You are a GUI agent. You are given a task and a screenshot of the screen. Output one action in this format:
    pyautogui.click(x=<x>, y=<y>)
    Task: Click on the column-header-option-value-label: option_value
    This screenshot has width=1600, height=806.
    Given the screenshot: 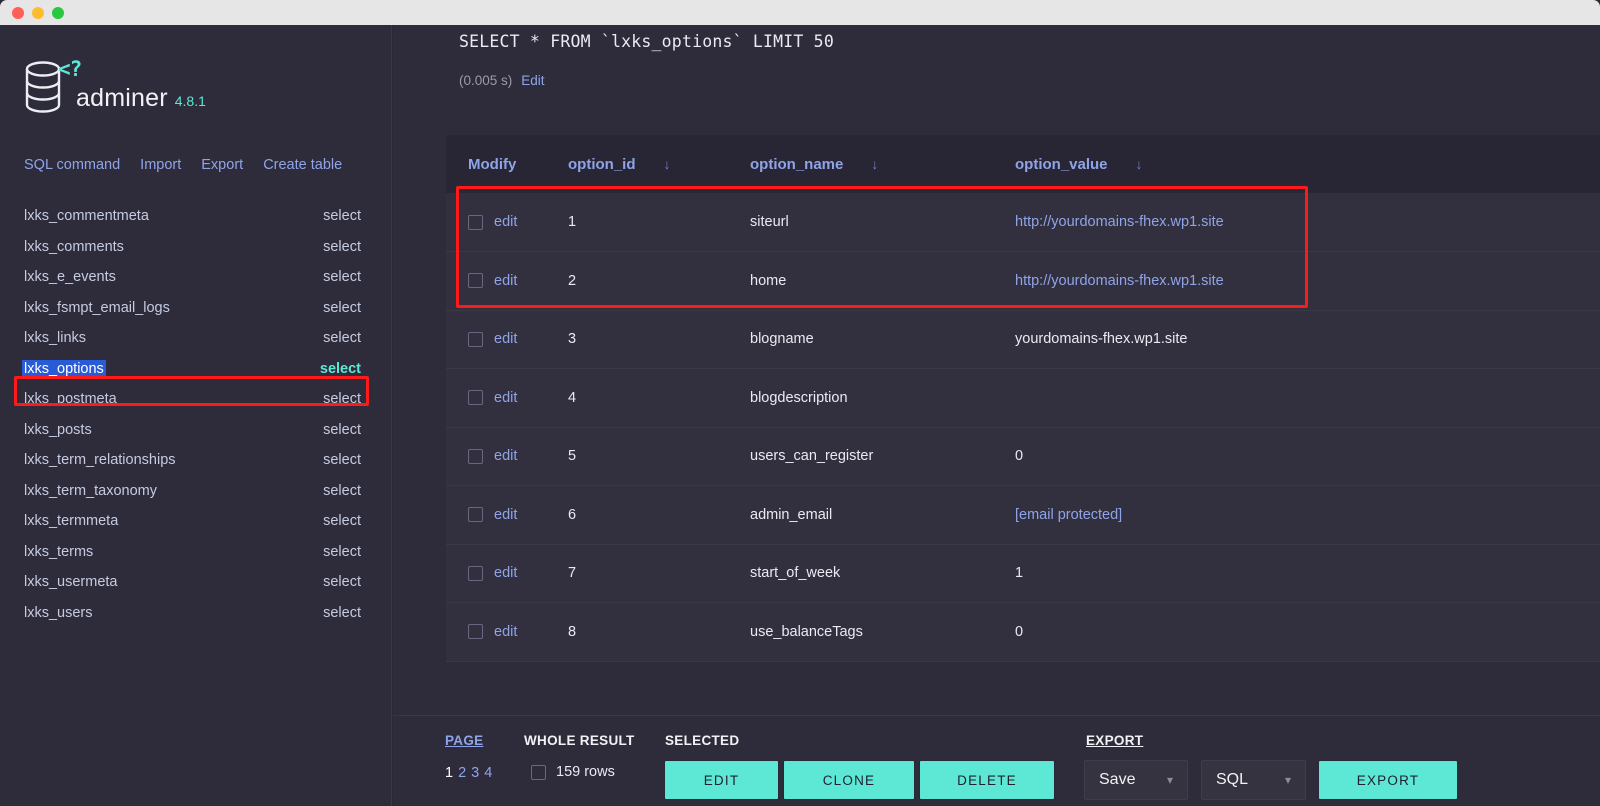 What is the action you would take?
    pyautogui.click(x=1061, y=164)
    